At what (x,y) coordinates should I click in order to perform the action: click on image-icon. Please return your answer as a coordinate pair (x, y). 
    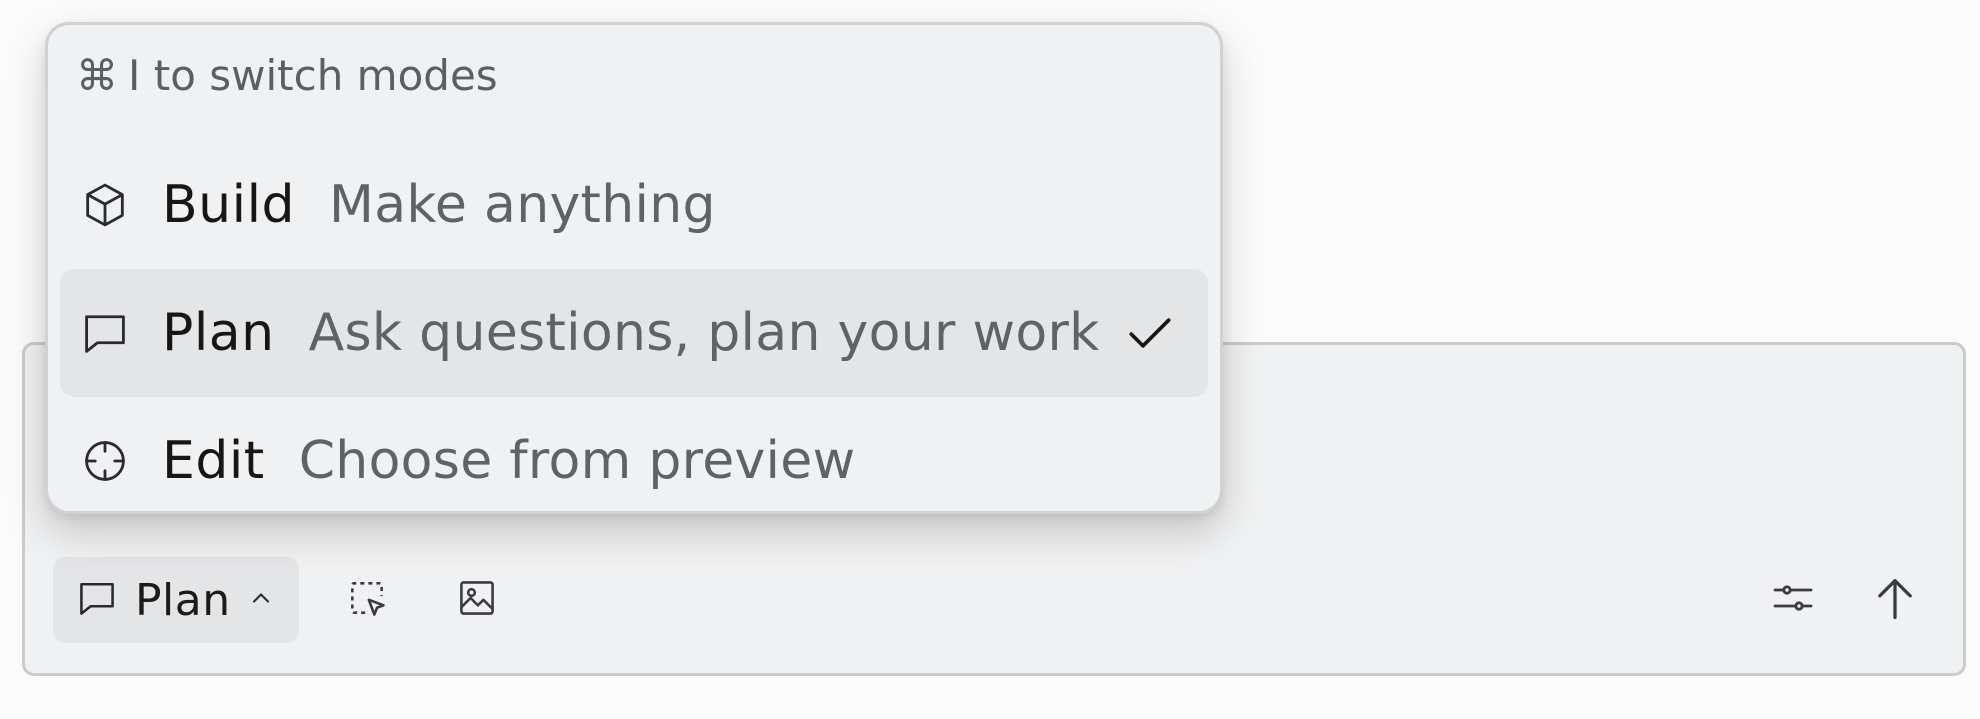
    Looking at the image, I should click on (477, 600).